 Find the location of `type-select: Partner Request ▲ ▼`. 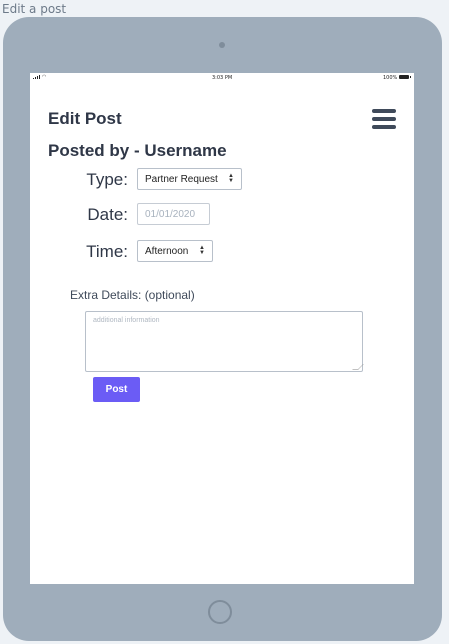

type-select: Partner Request ▲ ▼ is located at coordinates (189, 179).